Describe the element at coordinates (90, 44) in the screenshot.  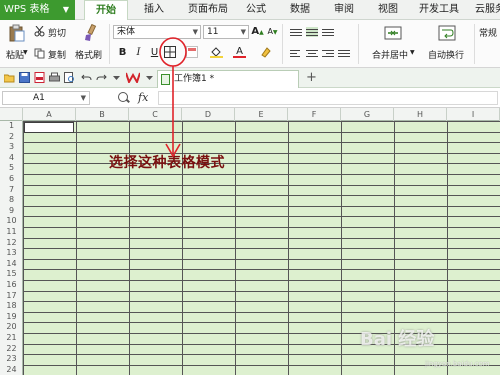
I see `format-painter-button: 格式刷` at that location.